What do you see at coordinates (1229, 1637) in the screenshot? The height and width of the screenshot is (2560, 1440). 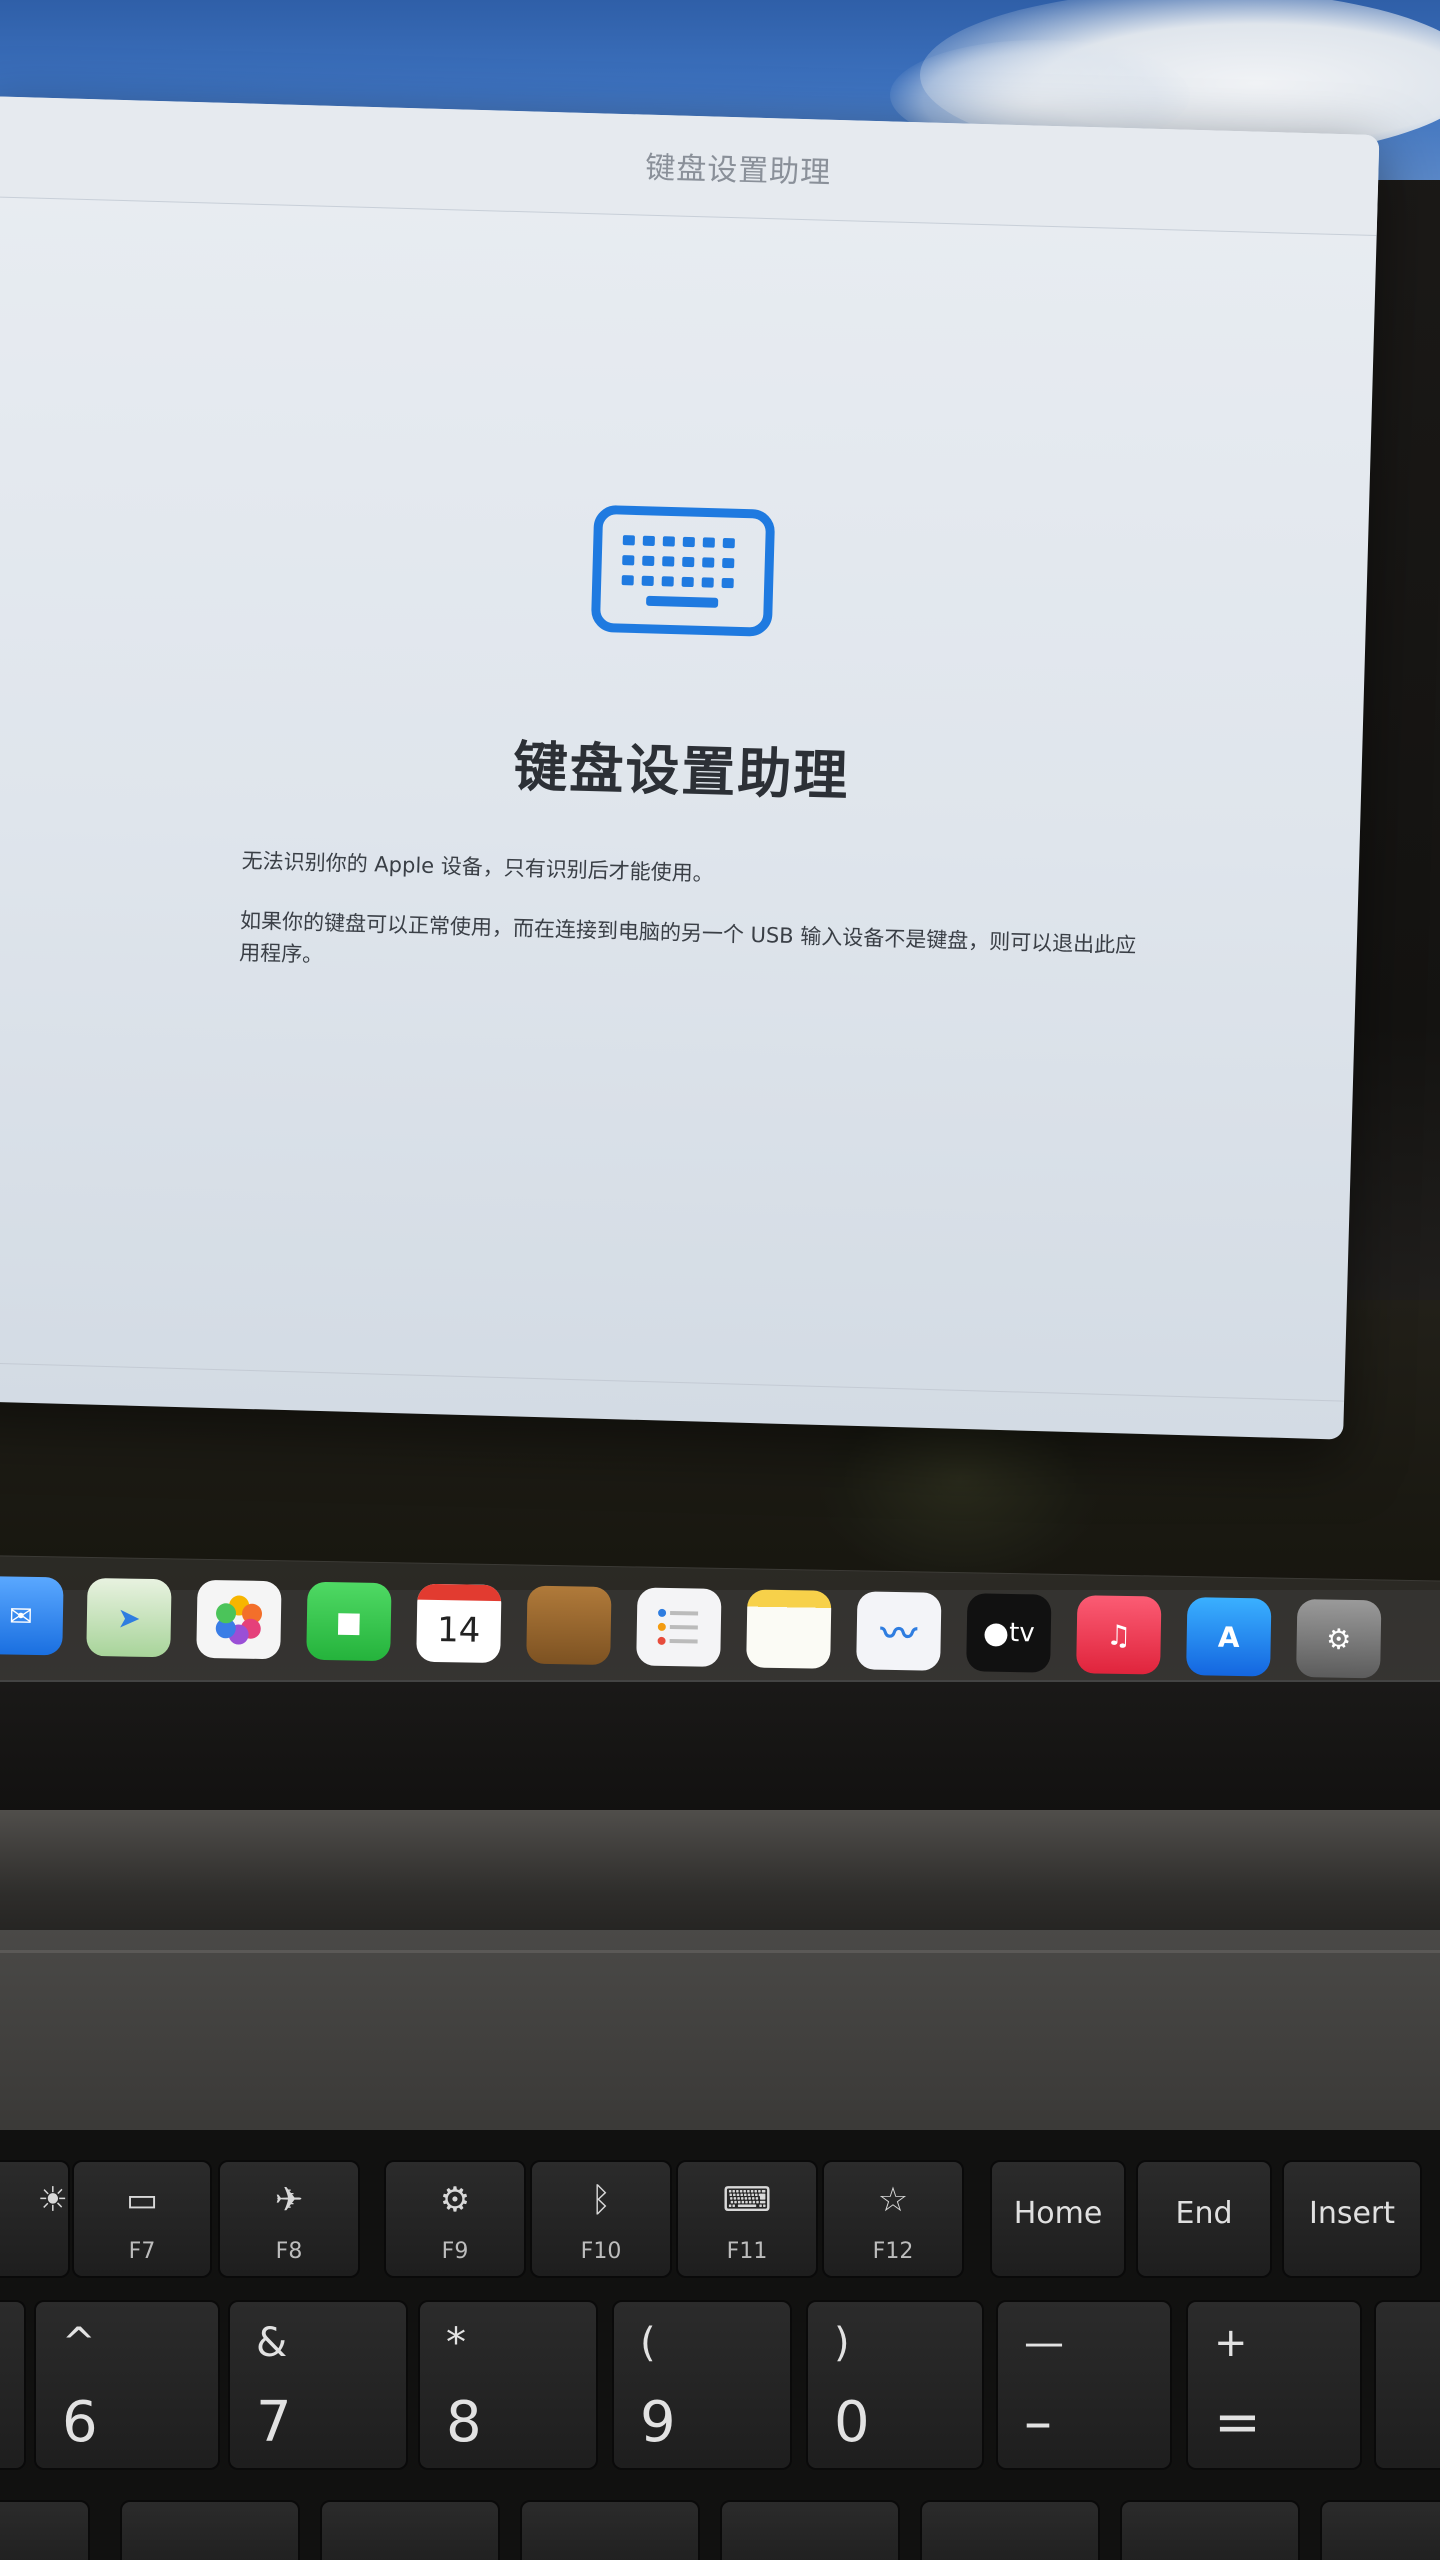 I see `app-store-icon: A` at bounding box center [1229, 1637].